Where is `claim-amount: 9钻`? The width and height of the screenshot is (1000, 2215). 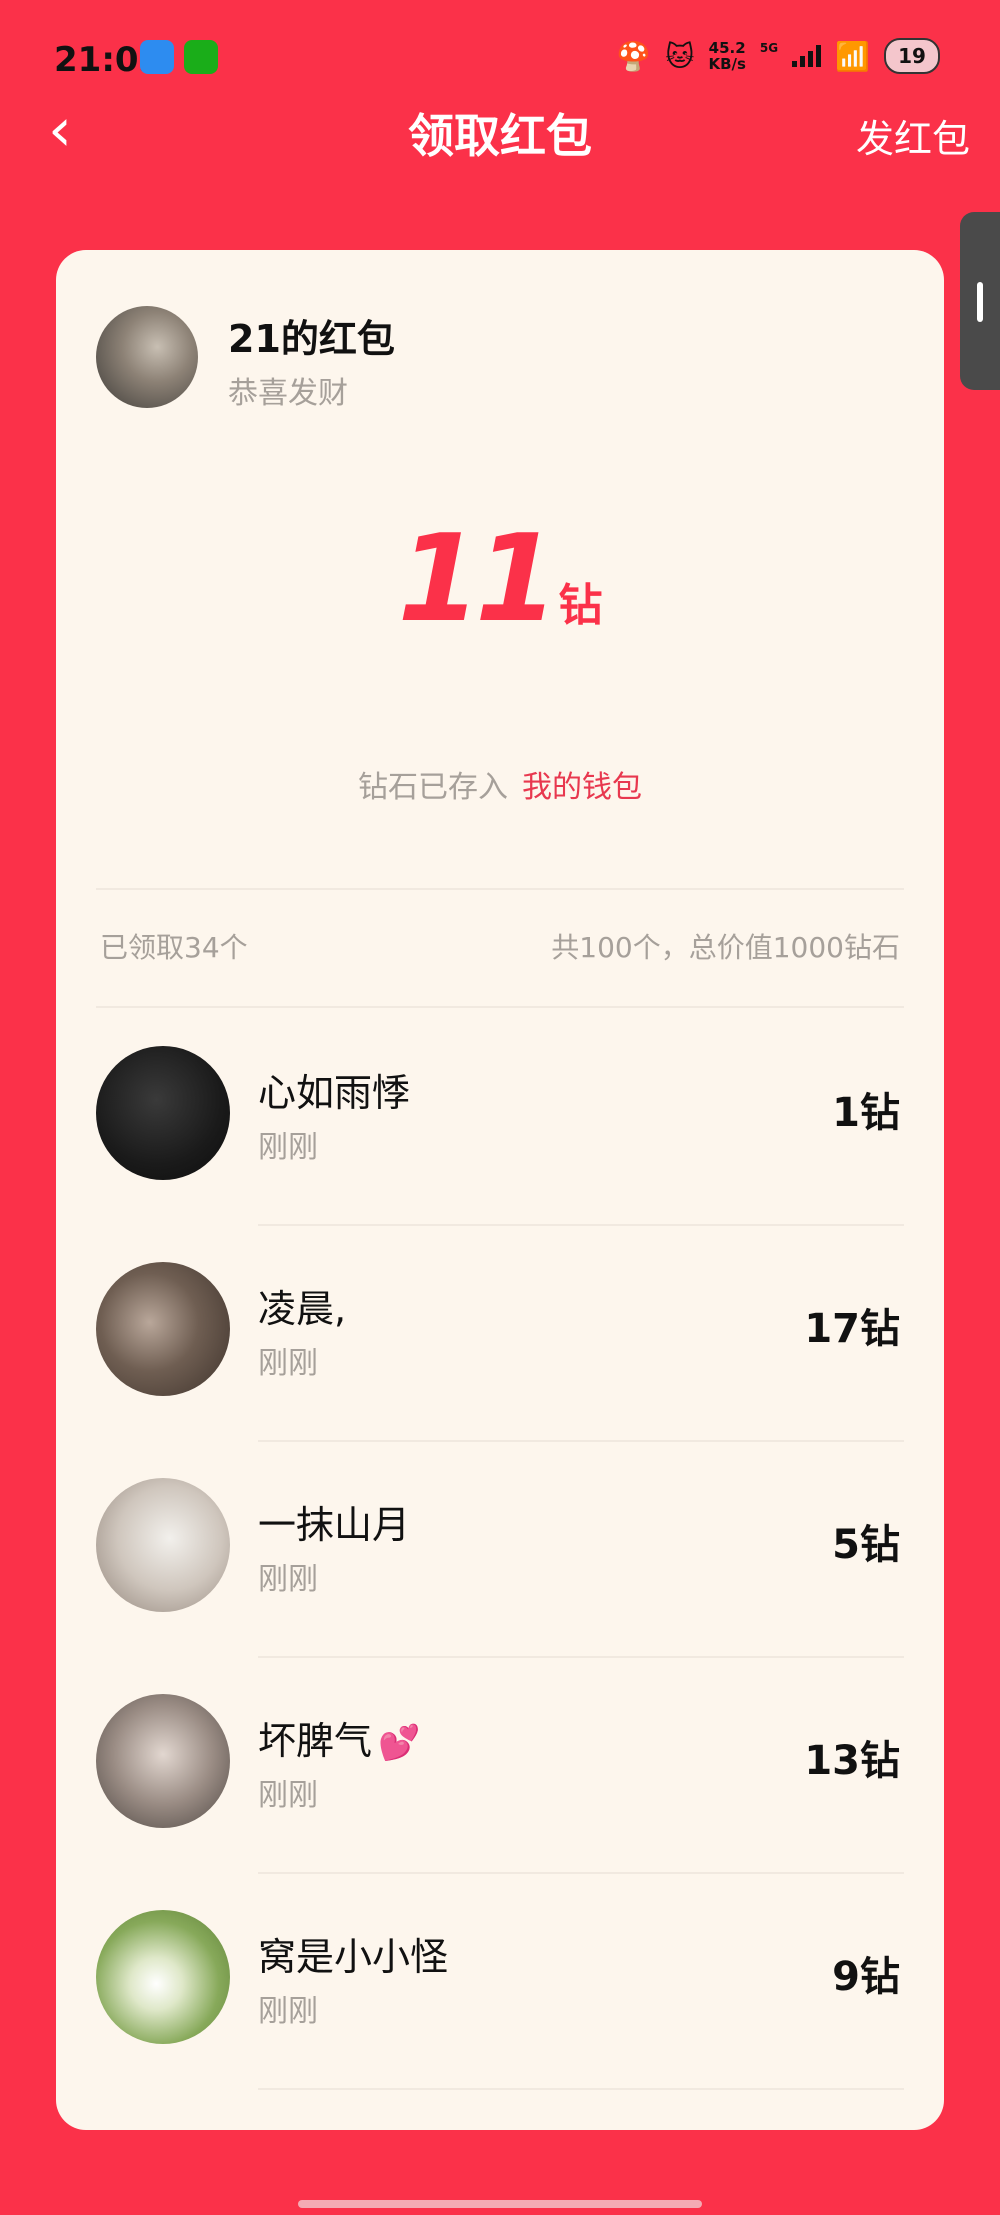
claim-amount: 9钻 is located at coordinates (866, 1977).